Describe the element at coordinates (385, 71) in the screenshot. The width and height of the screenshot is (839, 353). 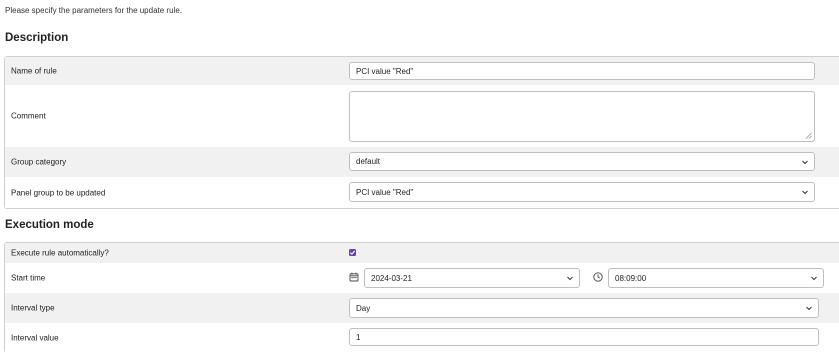
I see `name-of-rule-value: PCI value "Red"` at that location.